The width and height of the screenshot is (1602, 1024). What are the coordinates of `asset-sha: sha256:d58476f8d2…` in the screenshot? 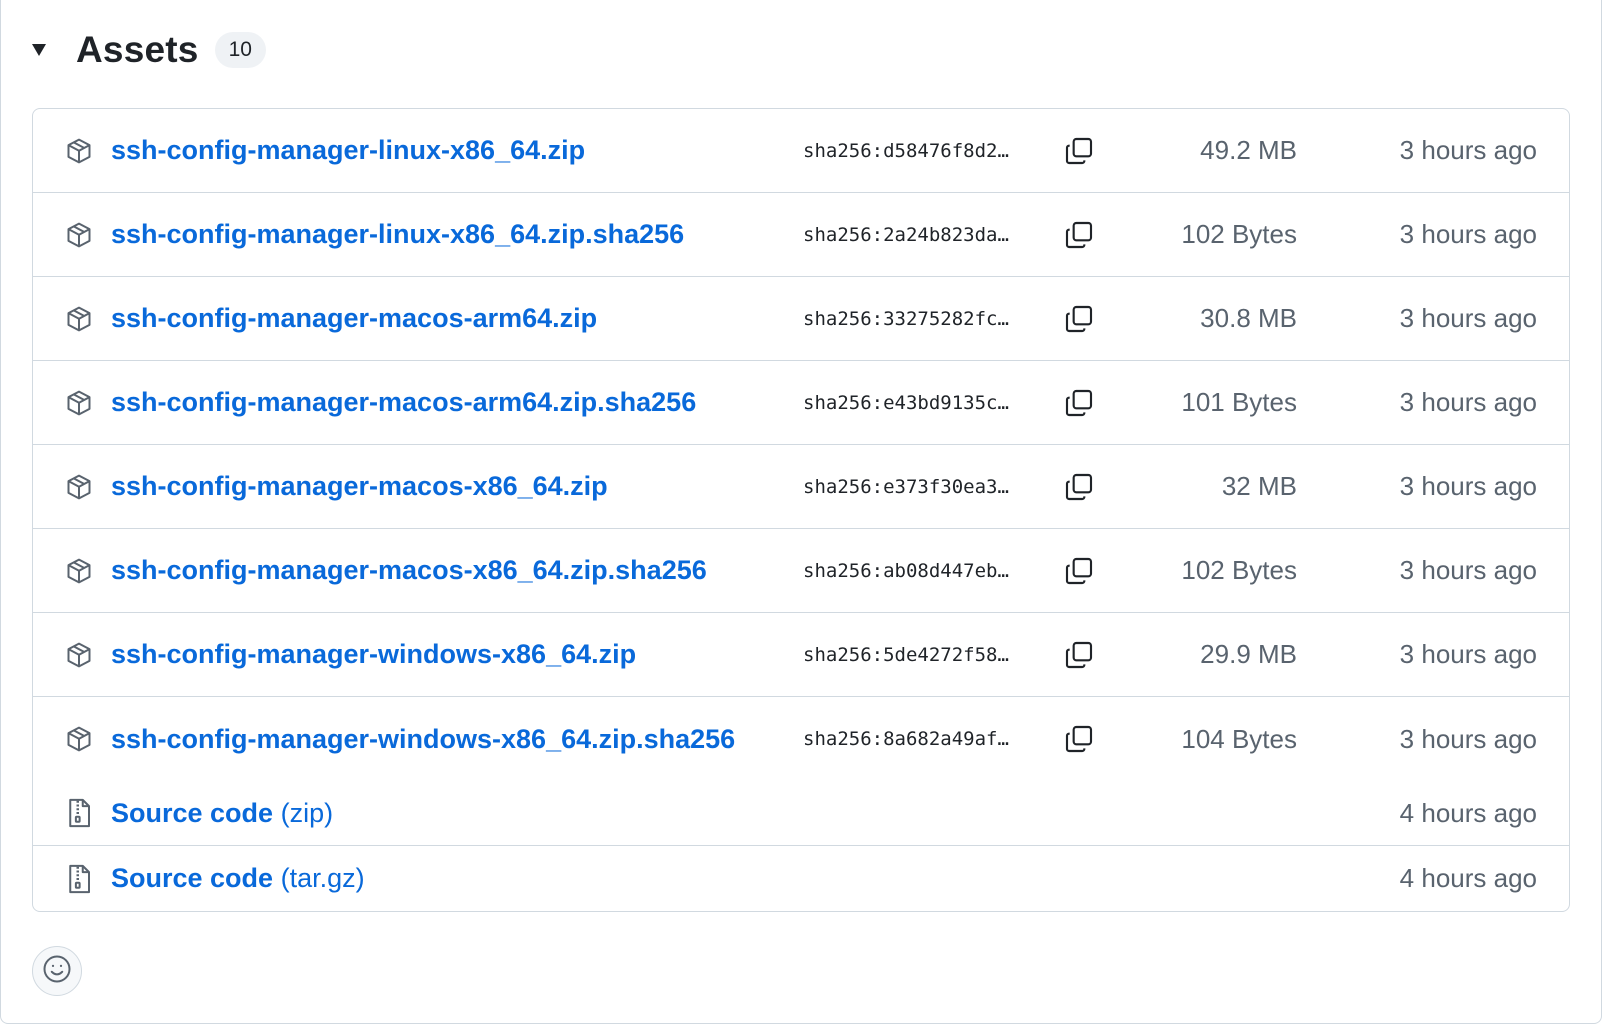 It's located at (906, 150).